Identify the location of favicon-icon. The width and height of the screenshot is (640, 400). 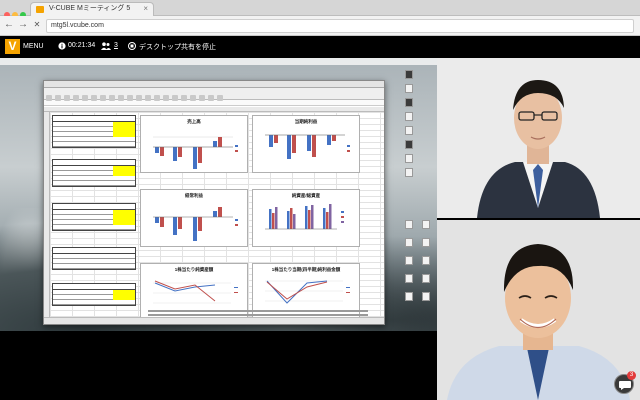
(40, 9).